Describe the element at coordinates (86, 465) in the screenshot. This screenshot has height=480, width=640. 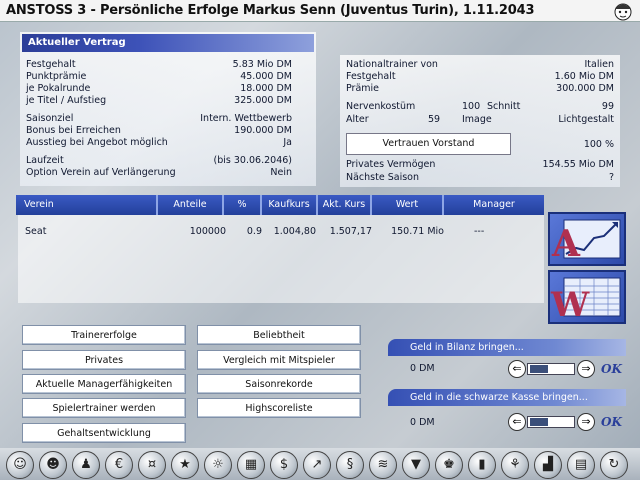
I see `tactics-board-icon: ♟` at that location.